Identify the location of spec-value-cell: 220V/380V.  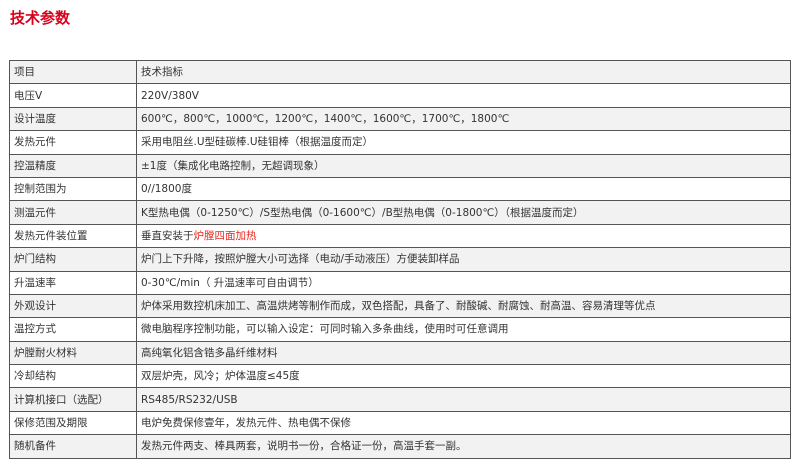
(463, 95).